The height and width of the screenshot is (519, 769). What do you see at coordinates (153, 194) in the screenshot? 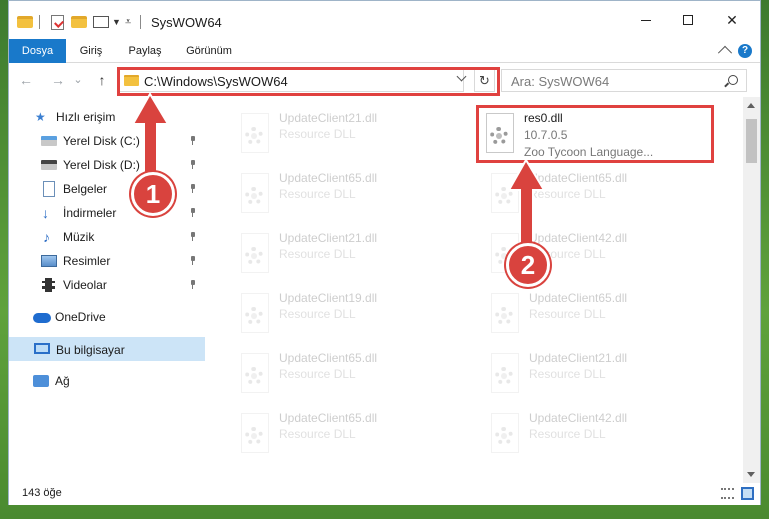
I see `step-1-badge: 1` at bounding box center [153, 194].